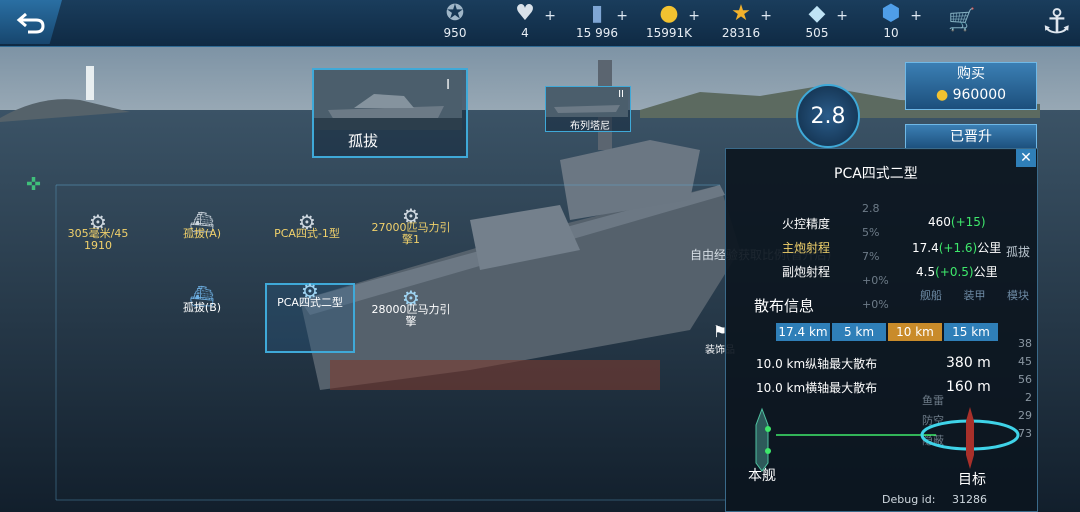 The image size is (1080, 512). Describe the element at coordinates (1025, 343) in the screenshot. I see `ghost-value: 38` at that location.